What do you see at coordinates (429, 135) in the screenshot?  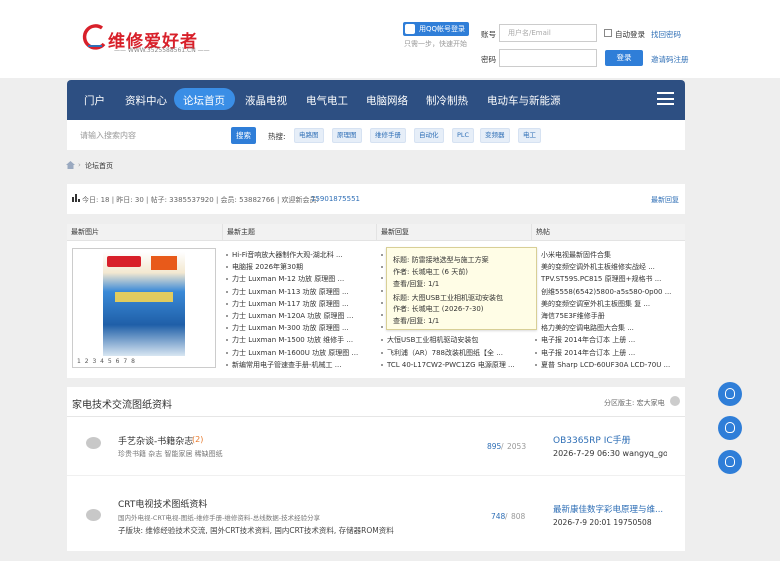 I see `hot-tag: 自动化` at bounding box center [429, 135].